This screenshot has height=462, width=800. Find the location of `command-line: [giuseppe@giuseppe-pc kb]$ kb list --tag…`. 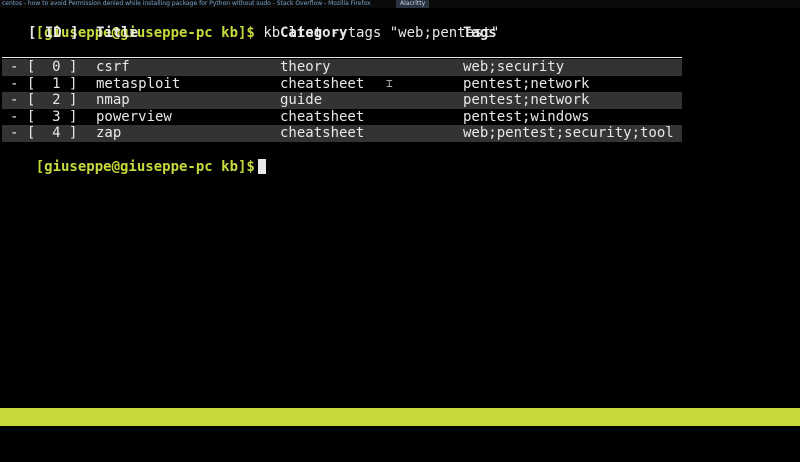

command-line: [giuseppe@giuseppe-pc kb]$ kb list --tag… is located at coordinates (401, 24).